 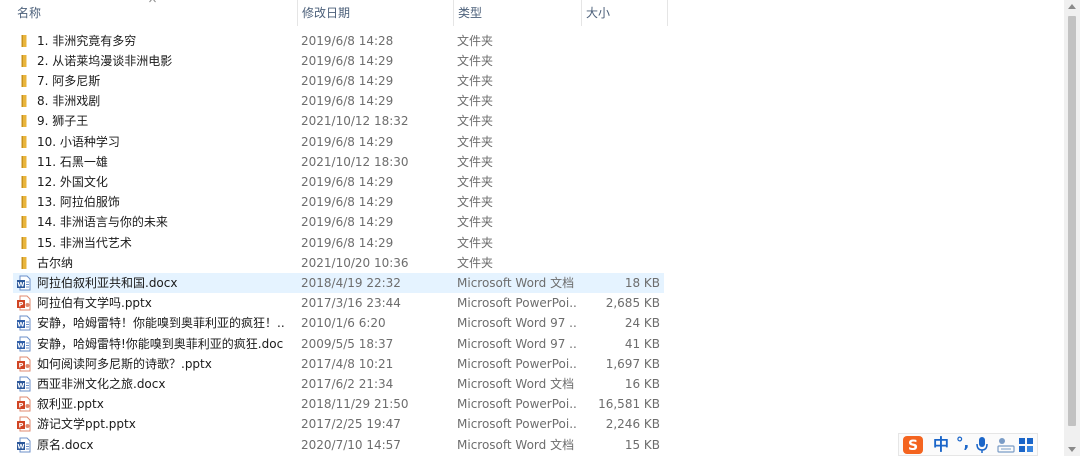 What do you see at coordinates (624, 13) in the screenshot?
I see `column-header-size: 大小` at bounding box center [624, 13].